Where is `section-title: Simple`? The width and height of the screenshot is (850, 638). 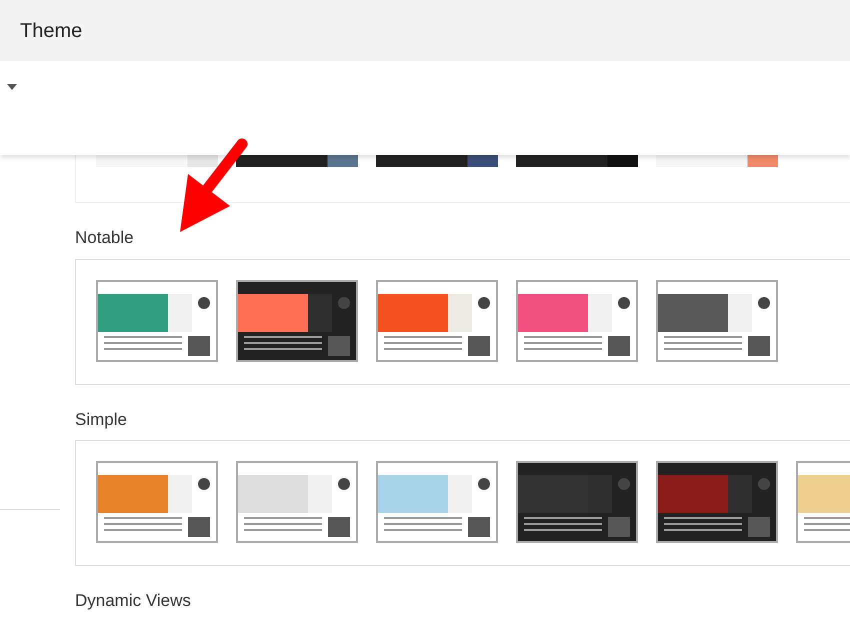 section-title: Simple is located at coordinates (101, 419).